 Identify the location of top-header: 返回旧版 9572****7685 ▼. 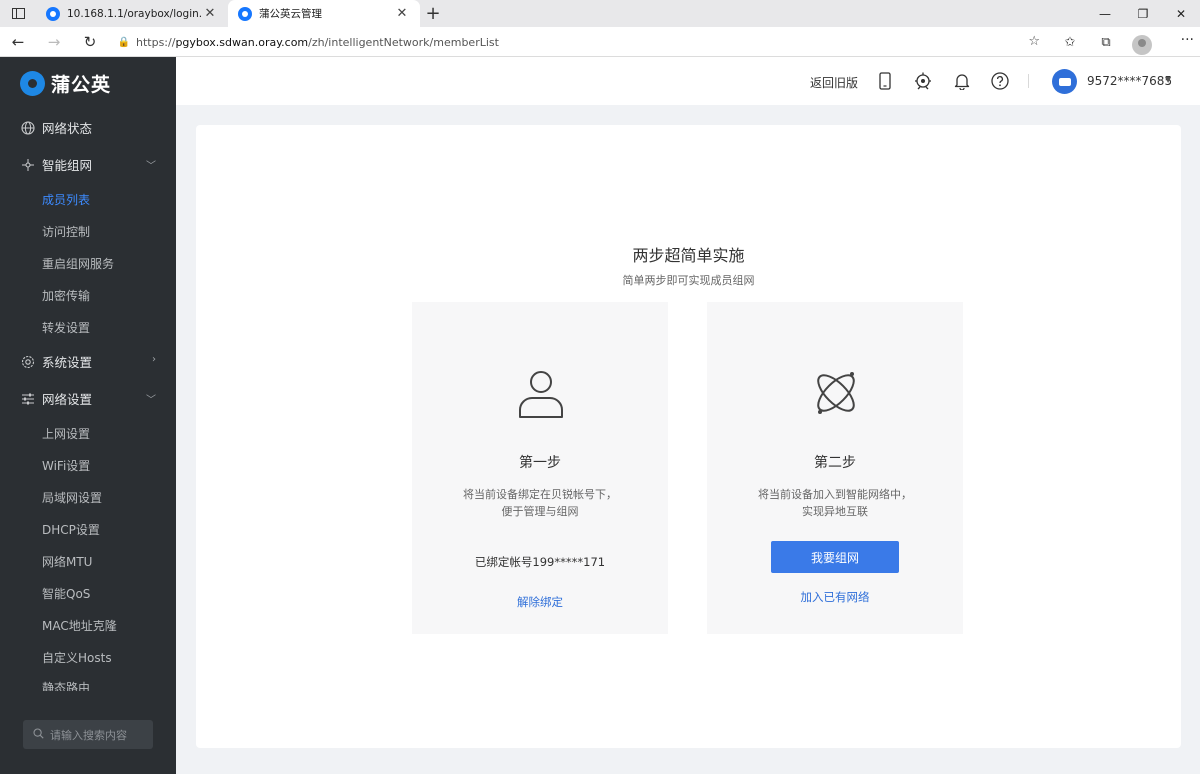
(688, 81).